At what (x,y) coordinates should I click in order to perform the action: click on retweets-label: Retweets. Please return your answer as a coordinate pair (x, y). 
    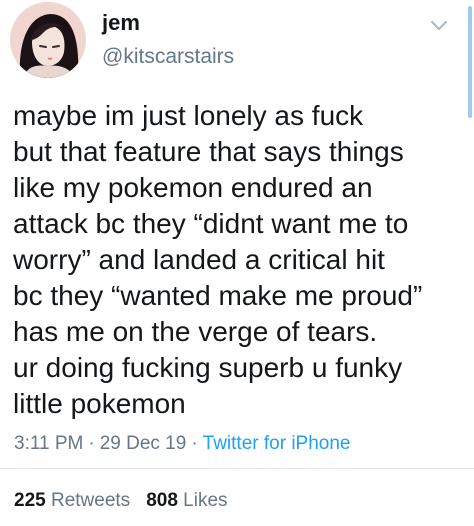
    Looking at the image, I should click on (90, 500).